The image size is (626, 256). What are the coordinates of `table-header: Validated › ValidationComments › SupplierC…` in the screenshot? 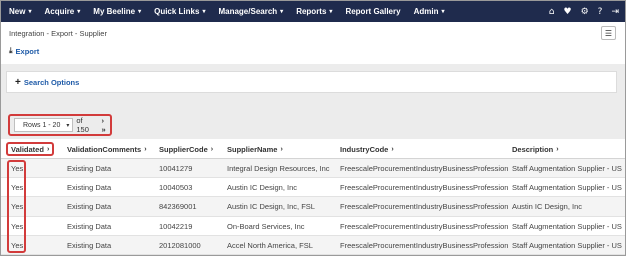 It's located at (313, 149).